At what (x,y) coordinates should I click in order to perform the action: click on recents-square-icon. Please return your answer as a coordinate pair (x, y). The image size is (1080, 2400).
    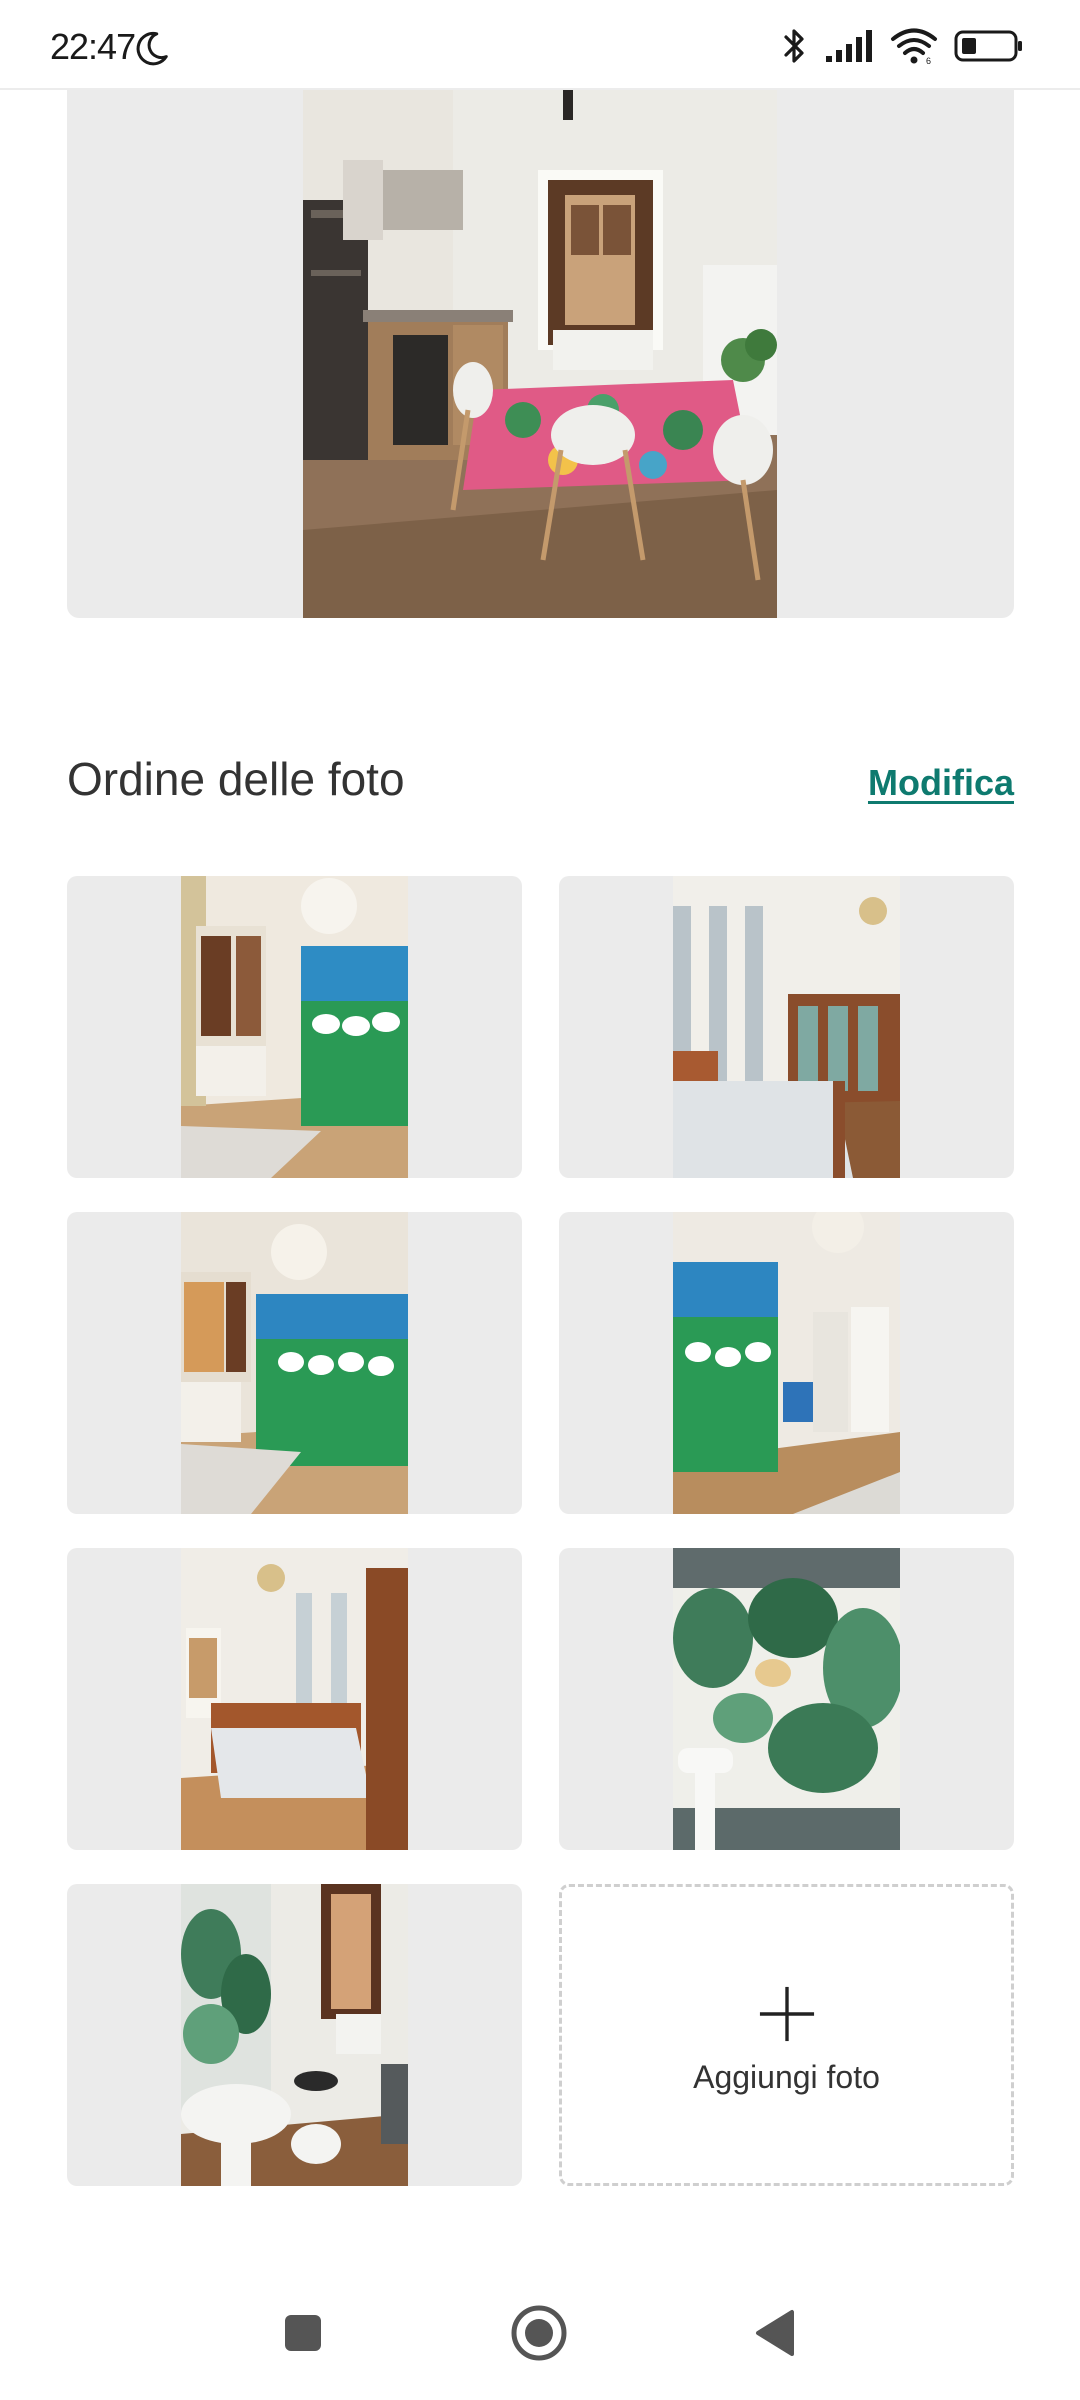
    Looking at the image, I should click on (303, 2333).